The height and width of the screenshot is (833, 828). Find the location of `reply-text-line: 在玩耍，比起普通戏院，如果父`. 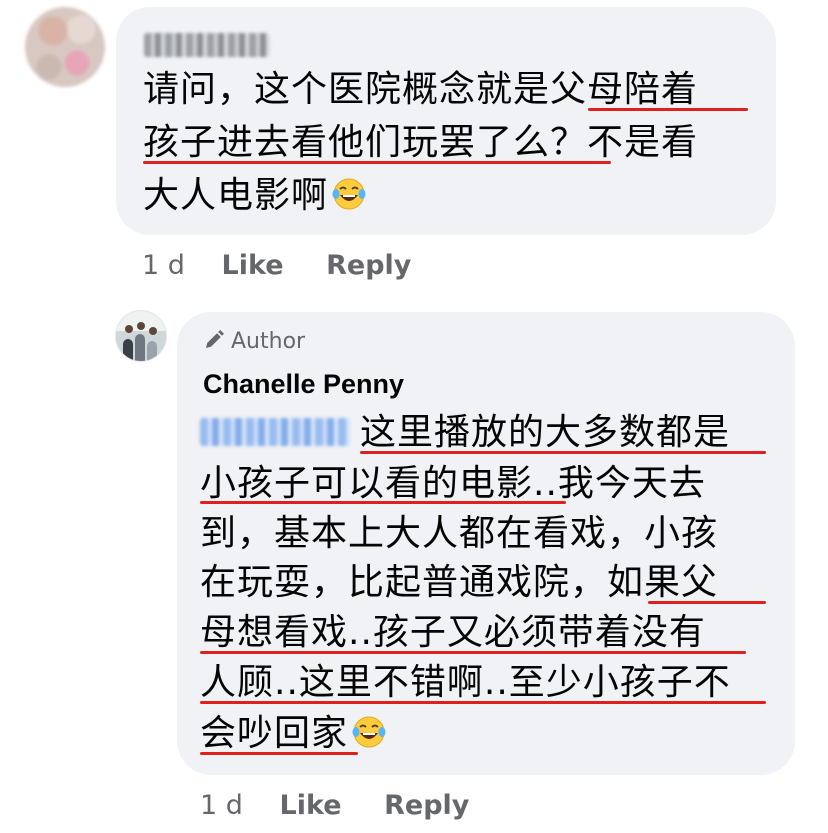

reply-text-line: 在玩耍，比起普通戏院，如果父 is located at coordinates (459, 582).